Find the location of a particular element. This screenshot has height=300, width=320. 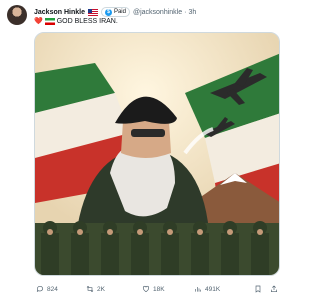

dollar-icon: $ is located at coordinates (108, 12).